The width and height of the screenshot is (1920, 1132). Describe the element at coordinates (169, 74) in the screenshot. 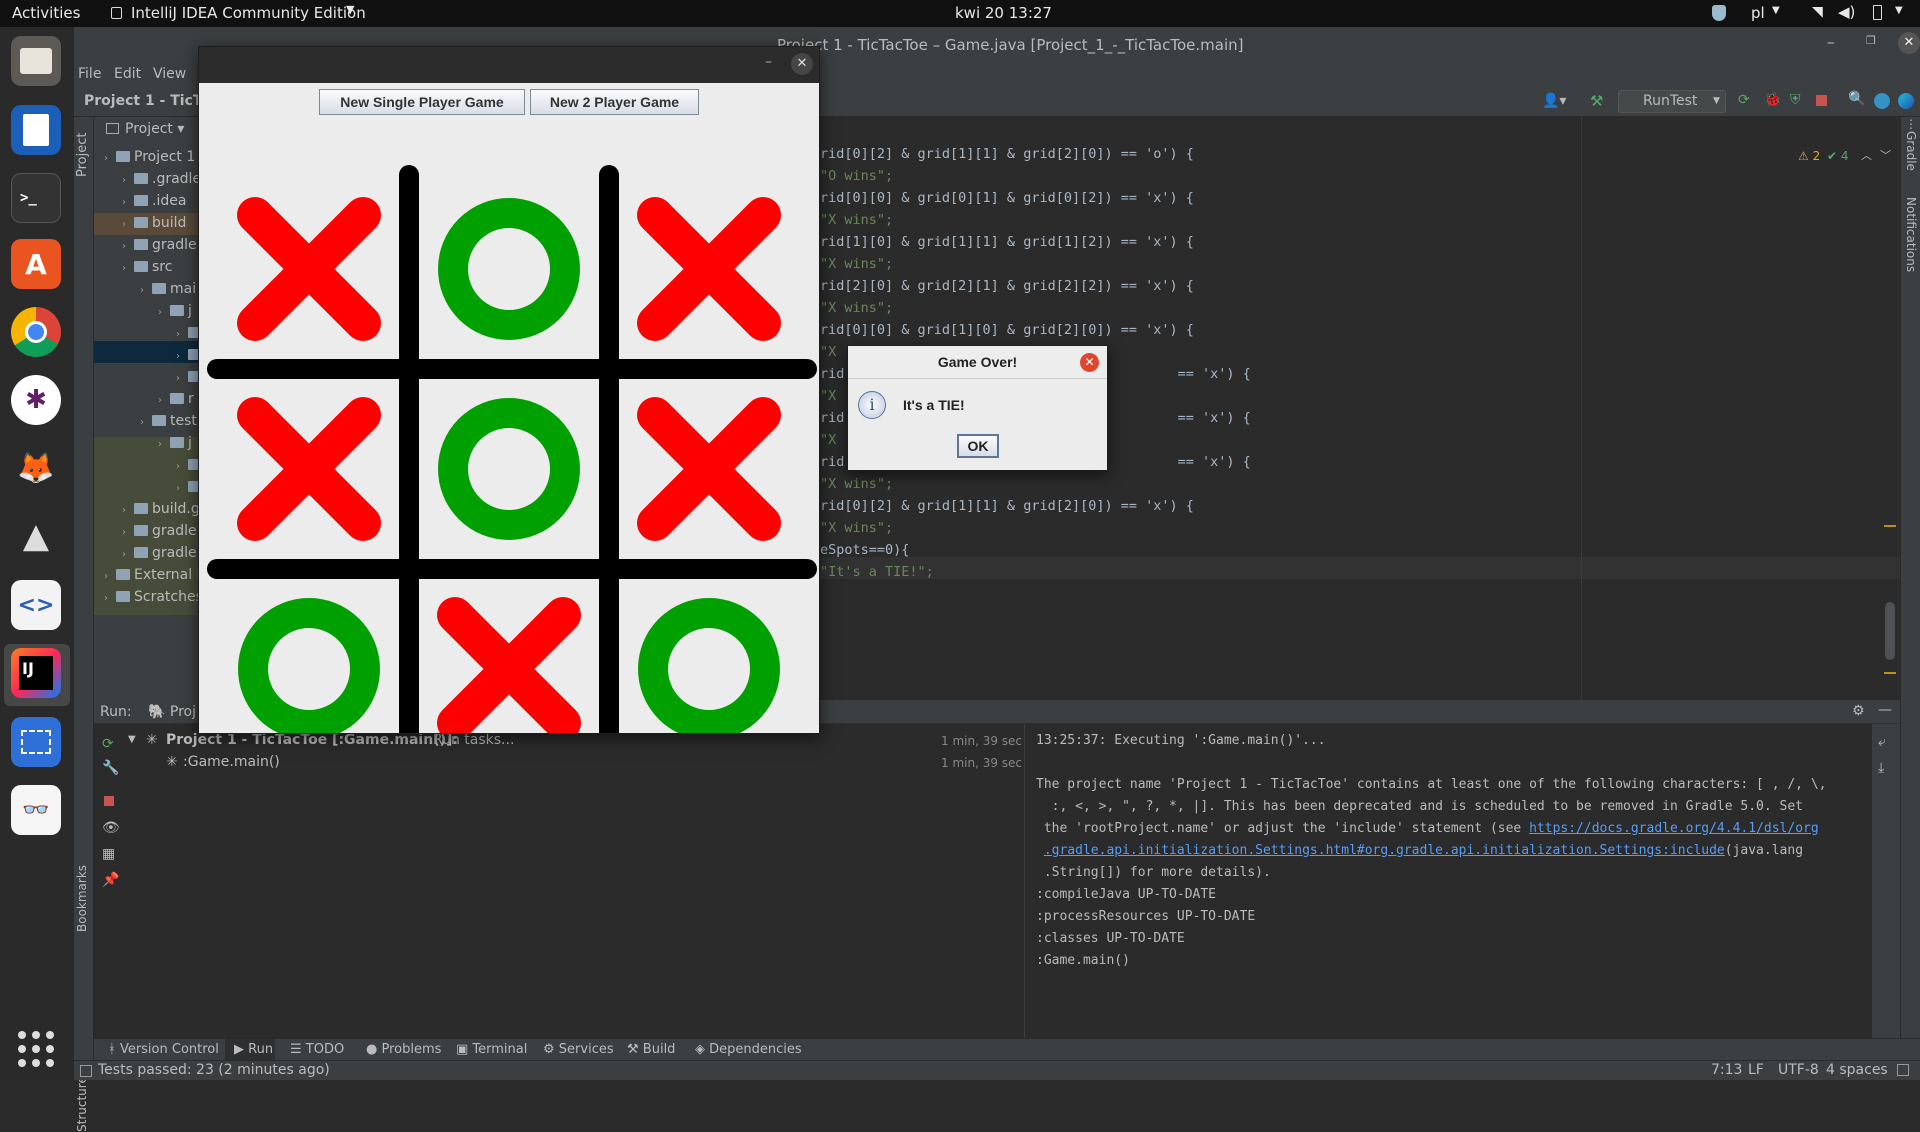

I see `menu-view: View` at that location.